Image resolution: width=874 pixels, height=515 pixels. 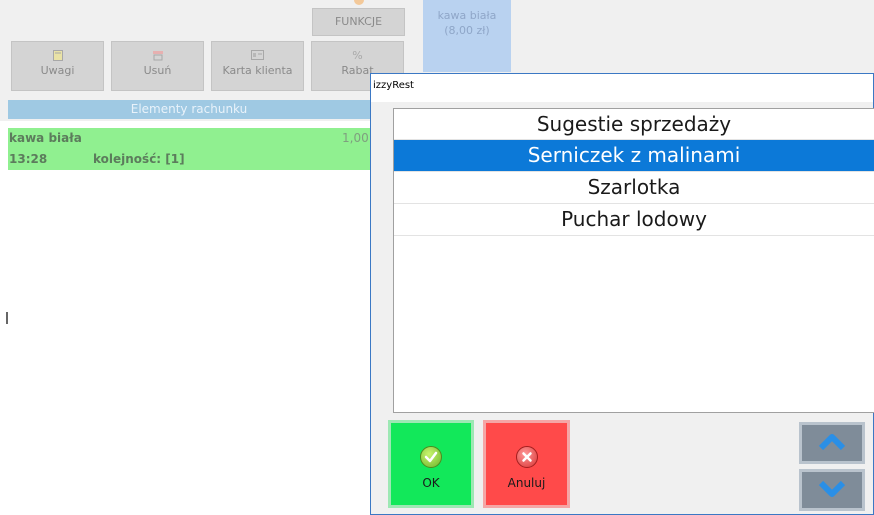 I want to click on functions-button: FUNKCJE, so click(x=358, y=22).